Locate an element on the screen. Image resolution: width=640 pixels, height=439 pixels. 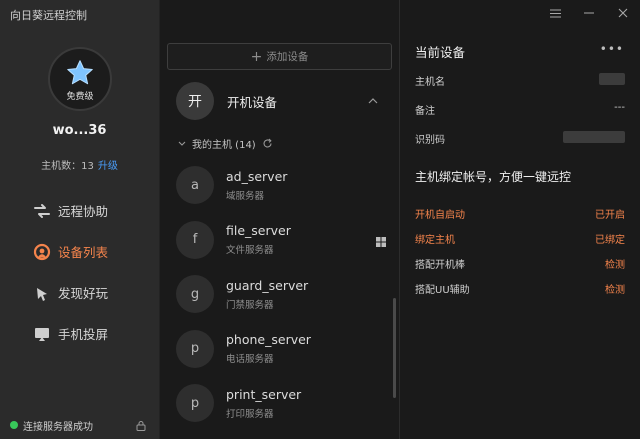
remark-row: 备注 --- is located at coordinates (520, 109).